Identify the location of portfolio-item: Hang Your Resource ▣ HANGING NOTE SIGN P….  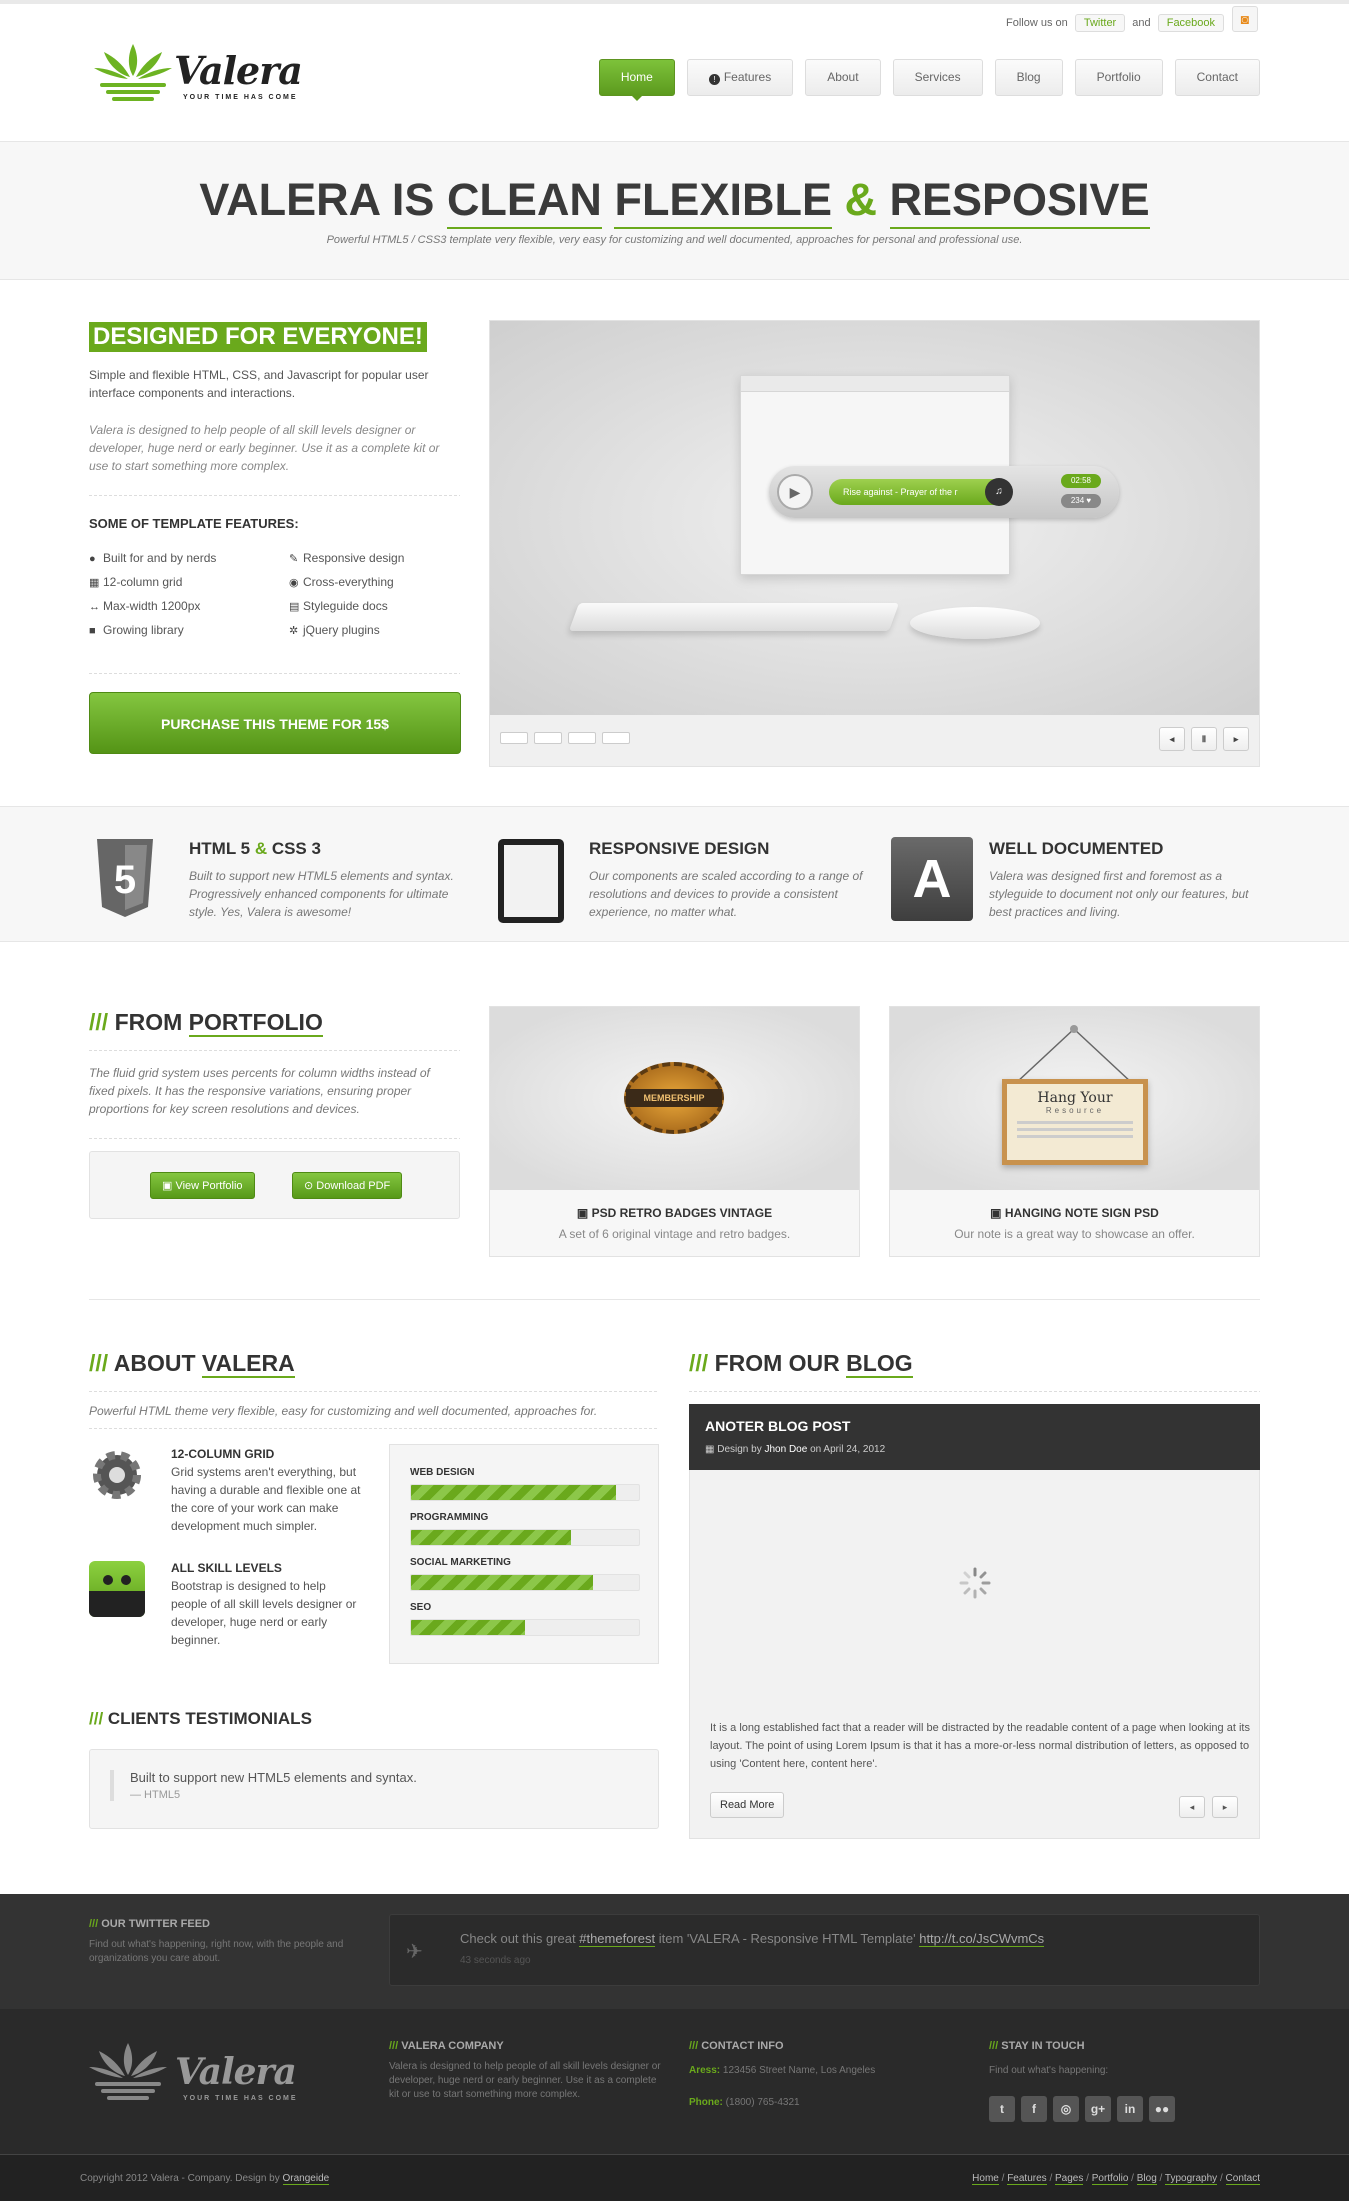
(1074, 1131).